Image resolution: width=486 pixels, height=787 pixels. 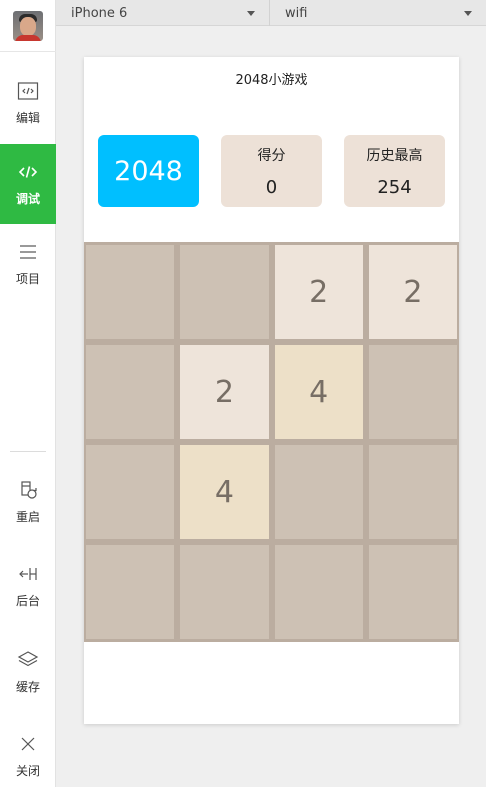 What do you see at coordinates (394, 187) in the screenshot?
I see `best-score-value: 254` at bounding box center [394, 187].